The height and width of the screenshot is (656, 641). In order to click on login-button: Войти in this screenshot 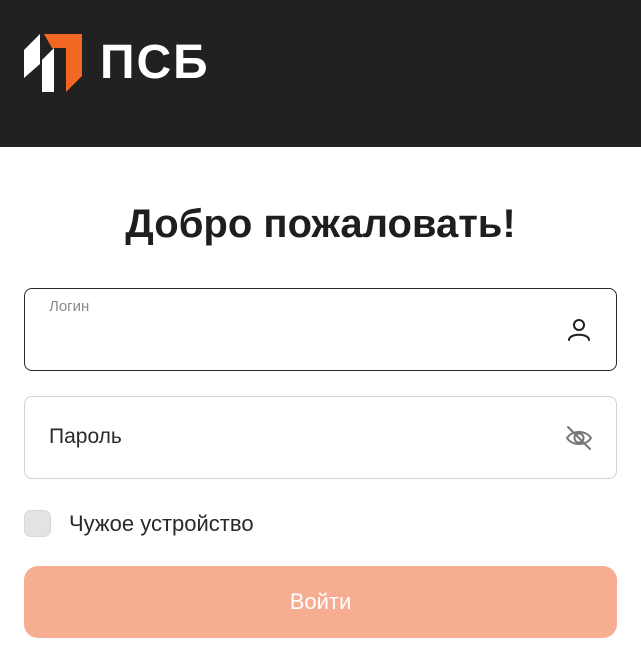, I will do `click(320, 602)`.